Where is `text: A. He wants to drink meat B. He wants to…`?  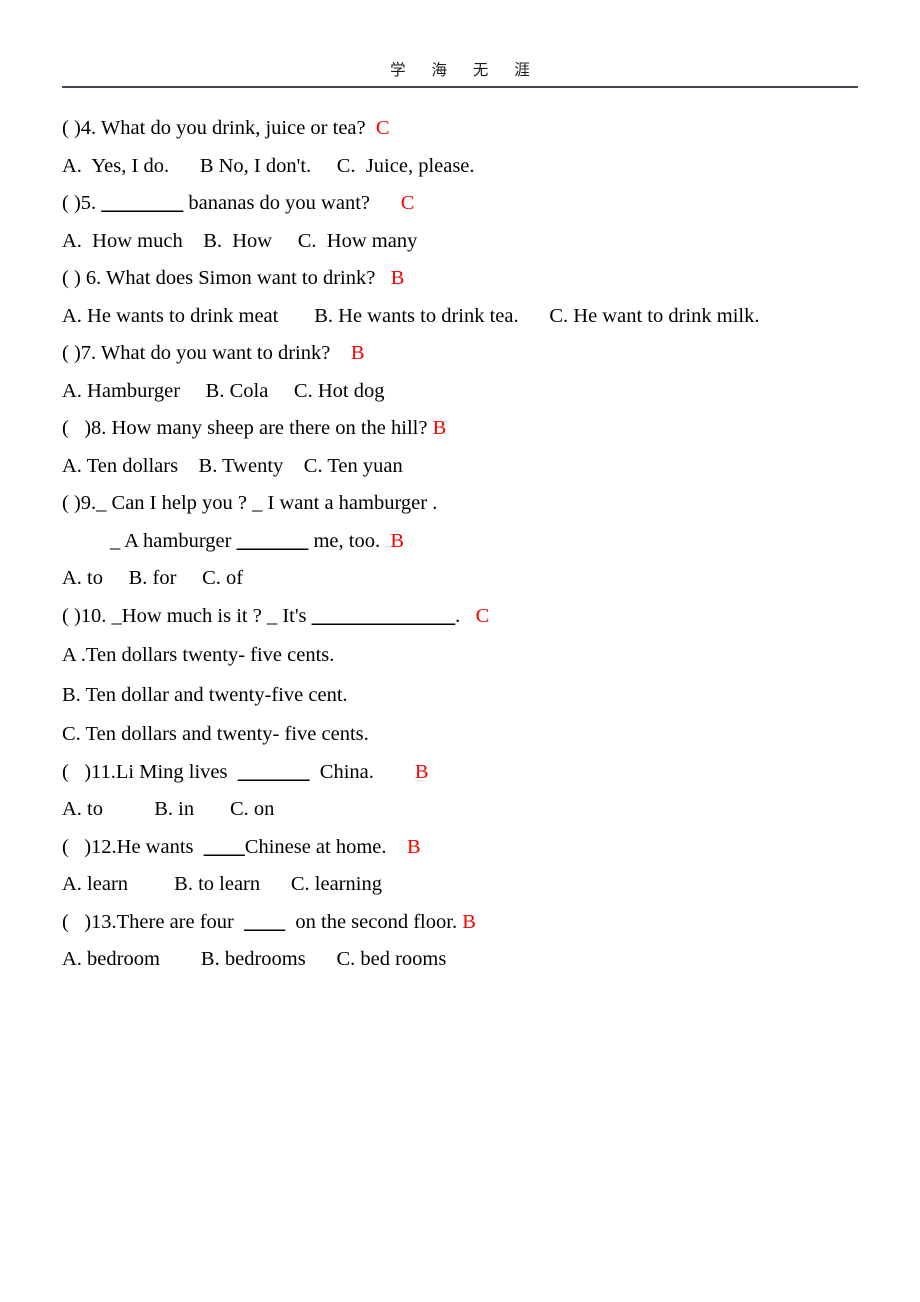 text: A. He wants to drink meat B. He wants to… is located at coordinates (411, 315).